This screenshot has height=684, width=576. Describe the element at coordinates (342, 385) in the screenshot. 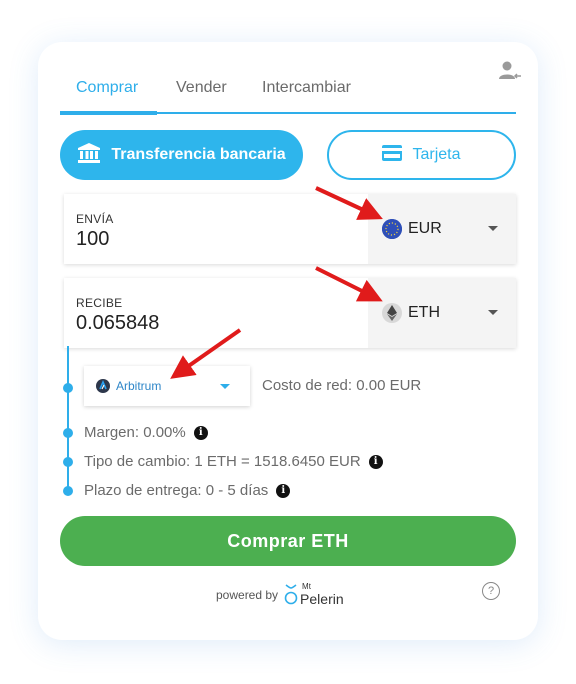

I see `network-fee-text: Costo de red: 0.00 EUR` at that location.